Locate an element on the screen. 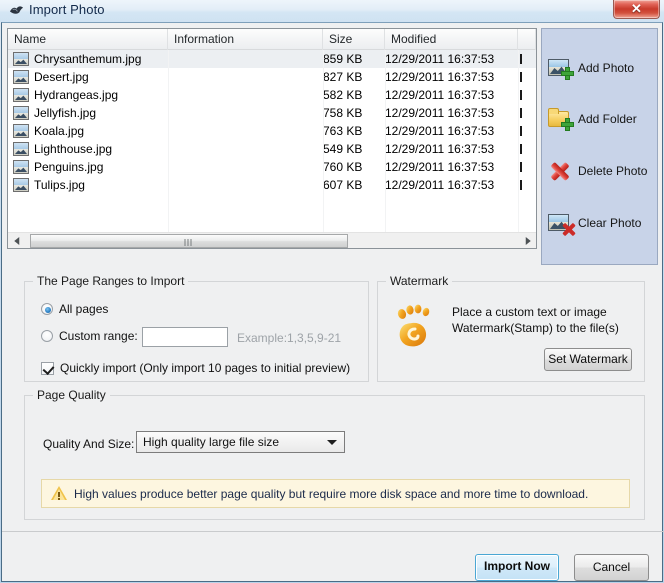 The height and width of the screenshot is (583, 664). add-photo-button: Add Photo is located at coordinates (600, 68).